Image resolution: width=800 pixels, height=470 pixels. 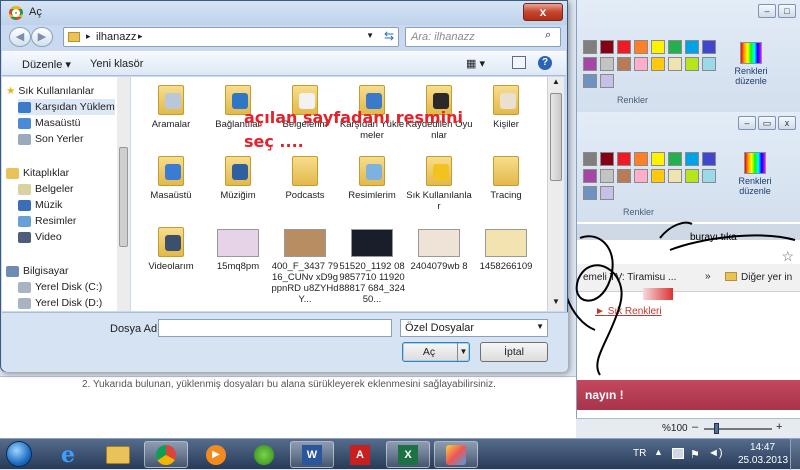 What do you see at coordinates (506, 247) in the screenshot?
I see `image-file-item: 1458266109` at bounding box center [506, 247].